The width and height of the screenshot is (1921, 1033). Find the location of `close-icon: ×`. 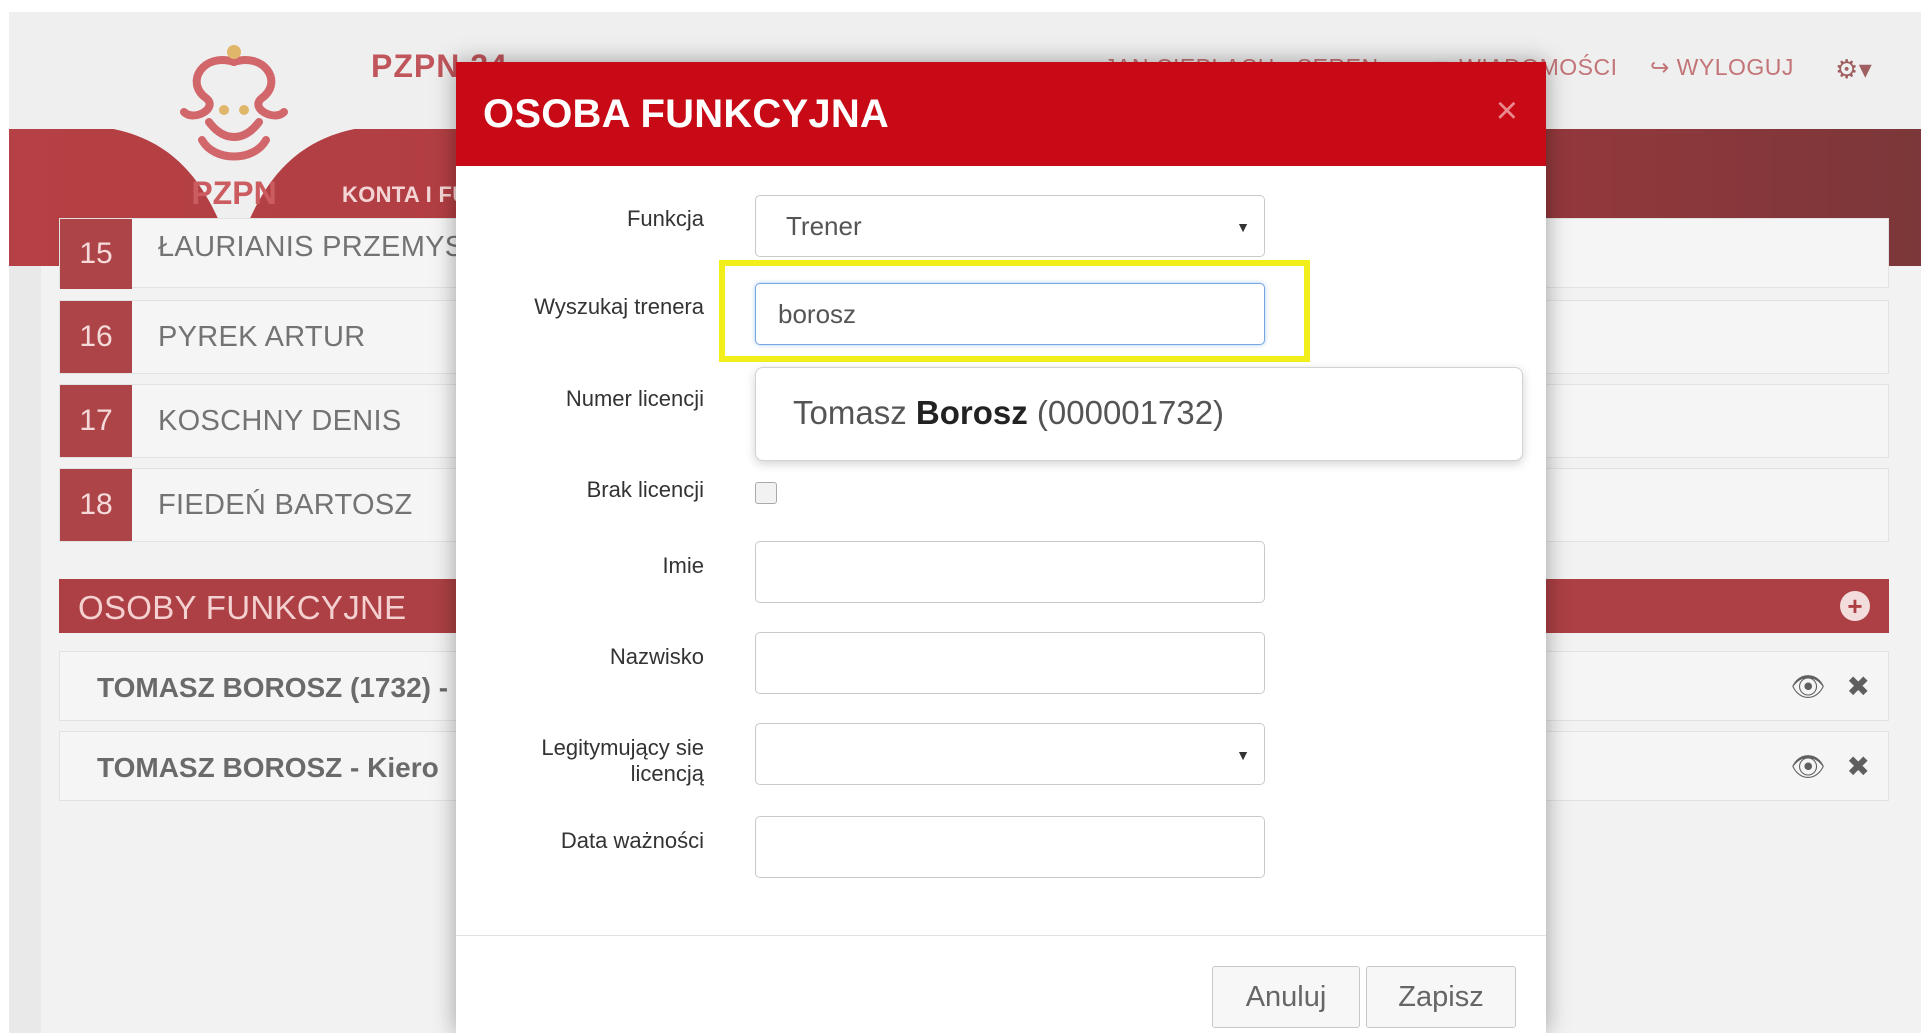

close-icon: × is located at coordinates (1507, 111).